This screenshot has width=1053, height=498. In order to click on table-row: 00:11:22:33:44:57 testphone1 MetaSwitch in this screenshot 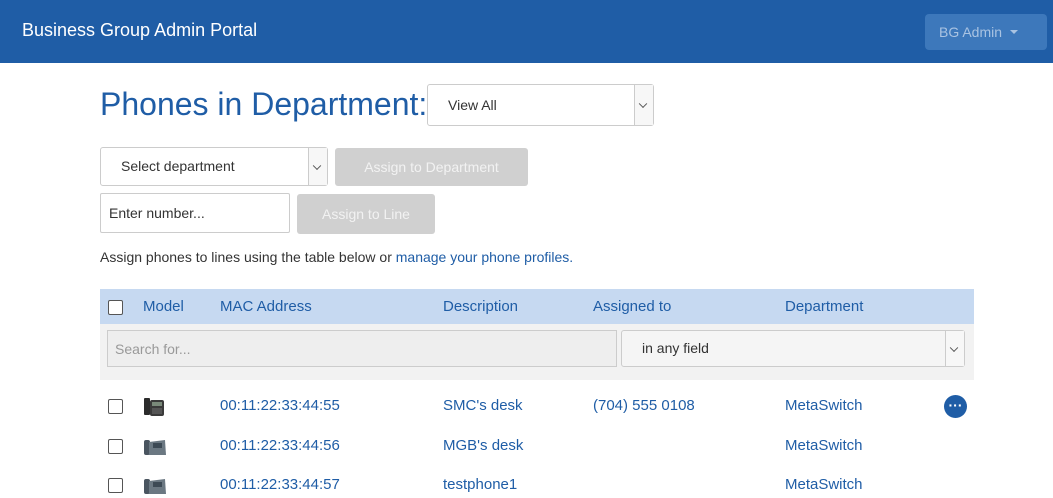, I will do `click(537, 484)`.